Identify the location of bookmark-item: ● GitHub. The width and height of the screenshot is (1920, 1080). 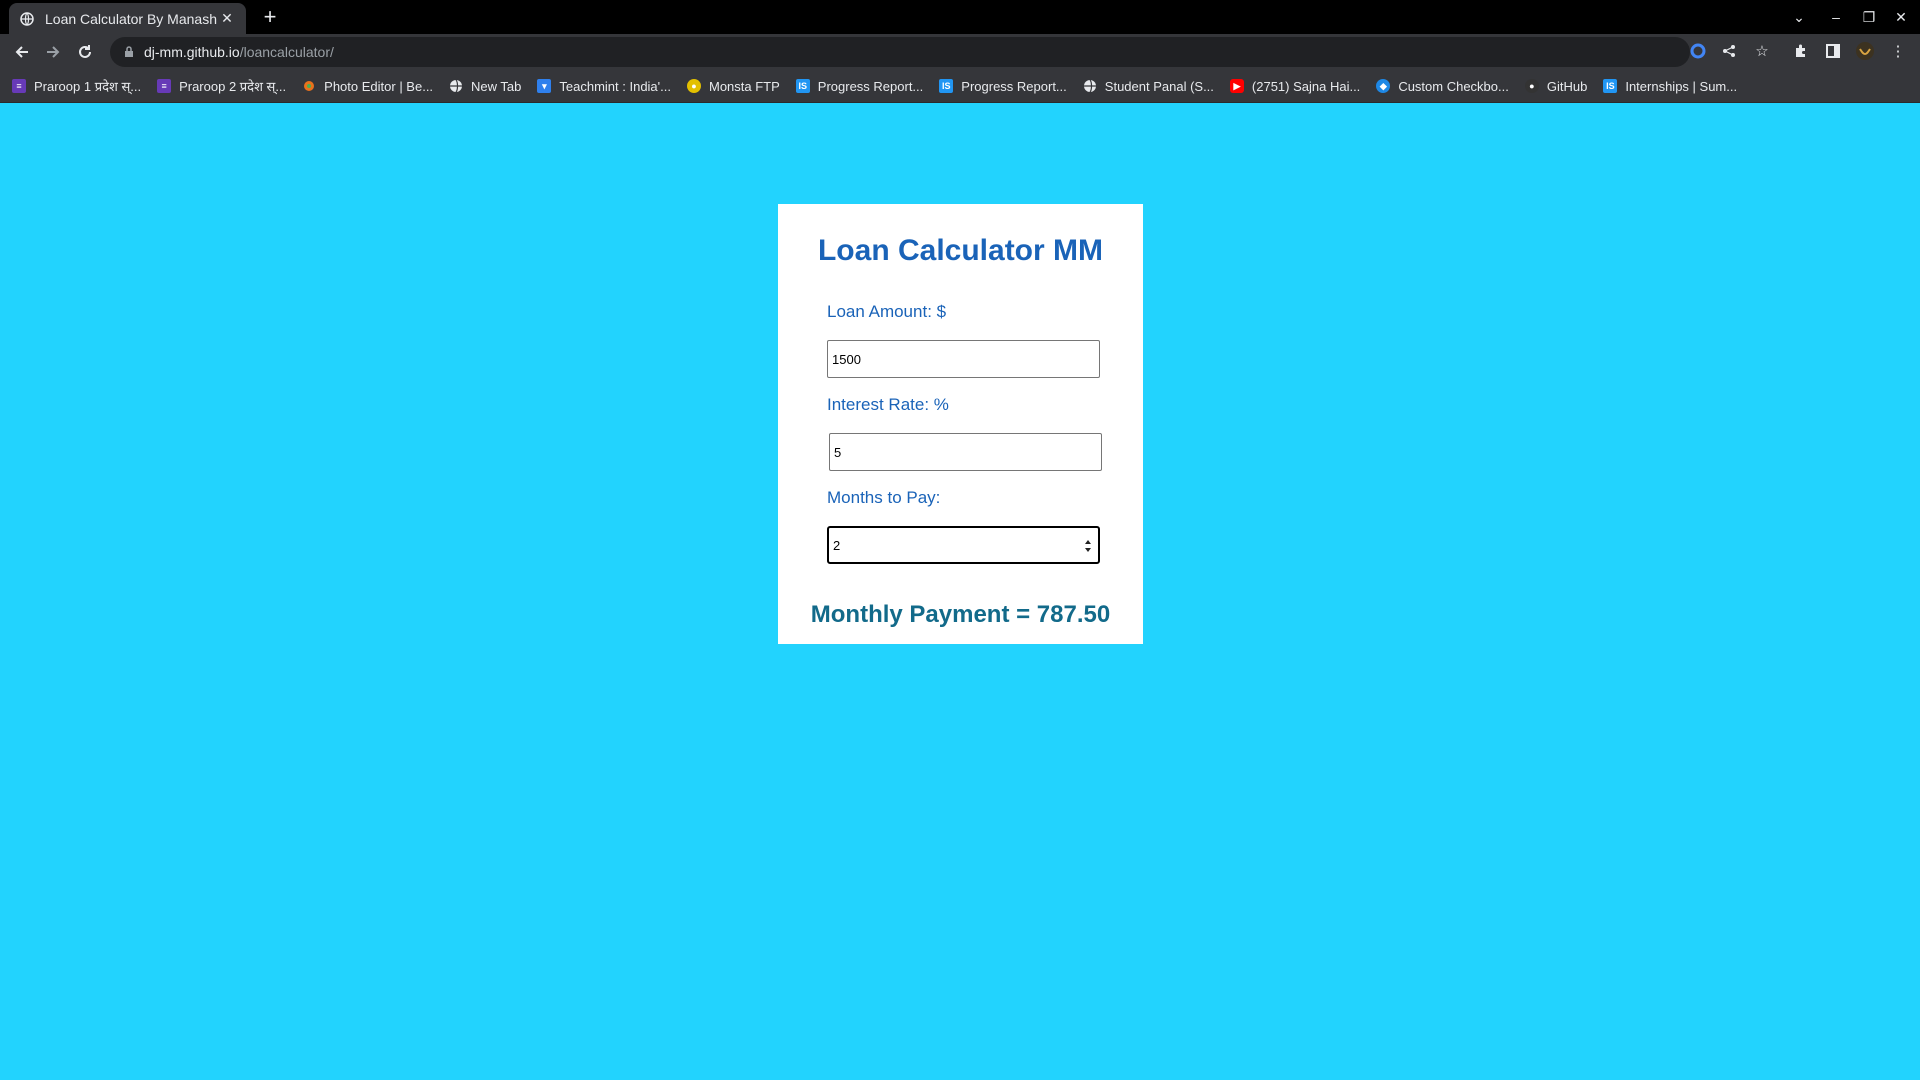
(1556, 86).